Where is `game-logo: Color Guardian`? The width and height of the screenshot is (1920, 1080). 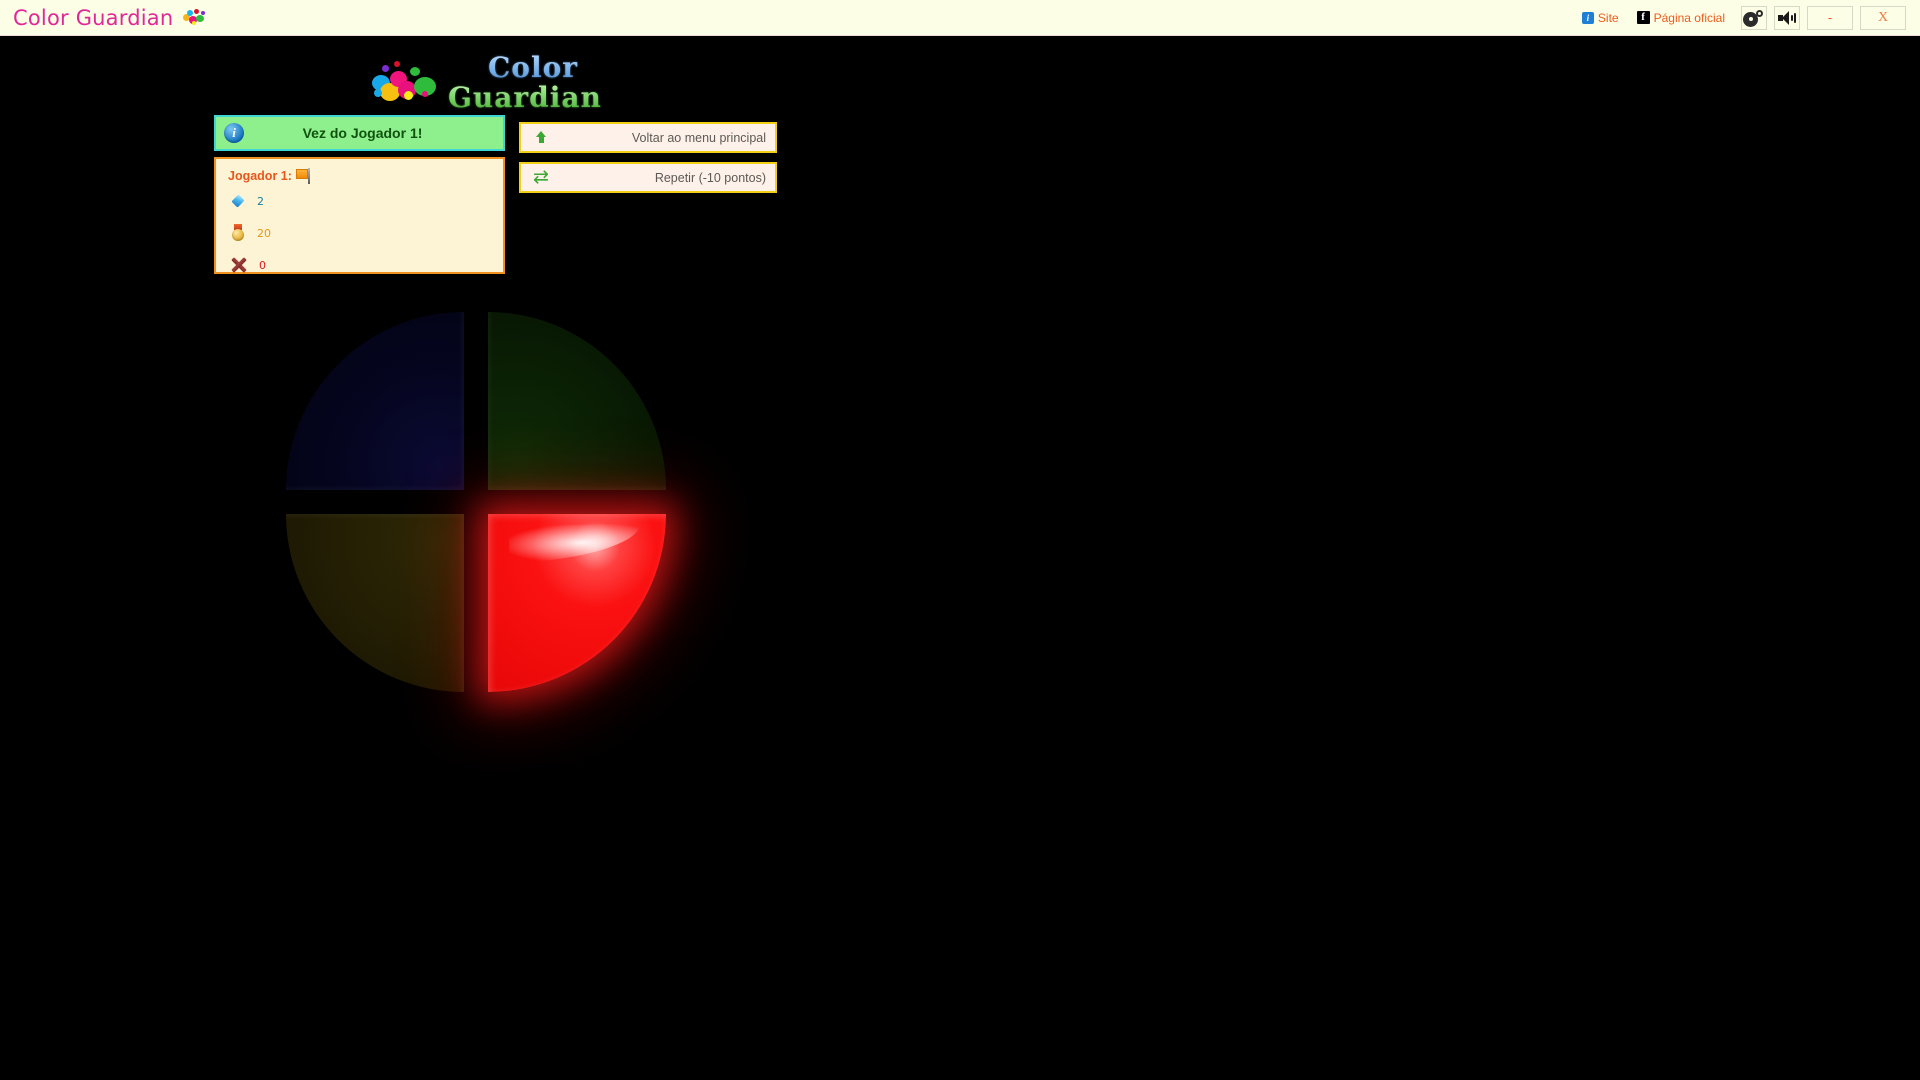
game-logo: Color Guardian is located at coordinates (490, 83).